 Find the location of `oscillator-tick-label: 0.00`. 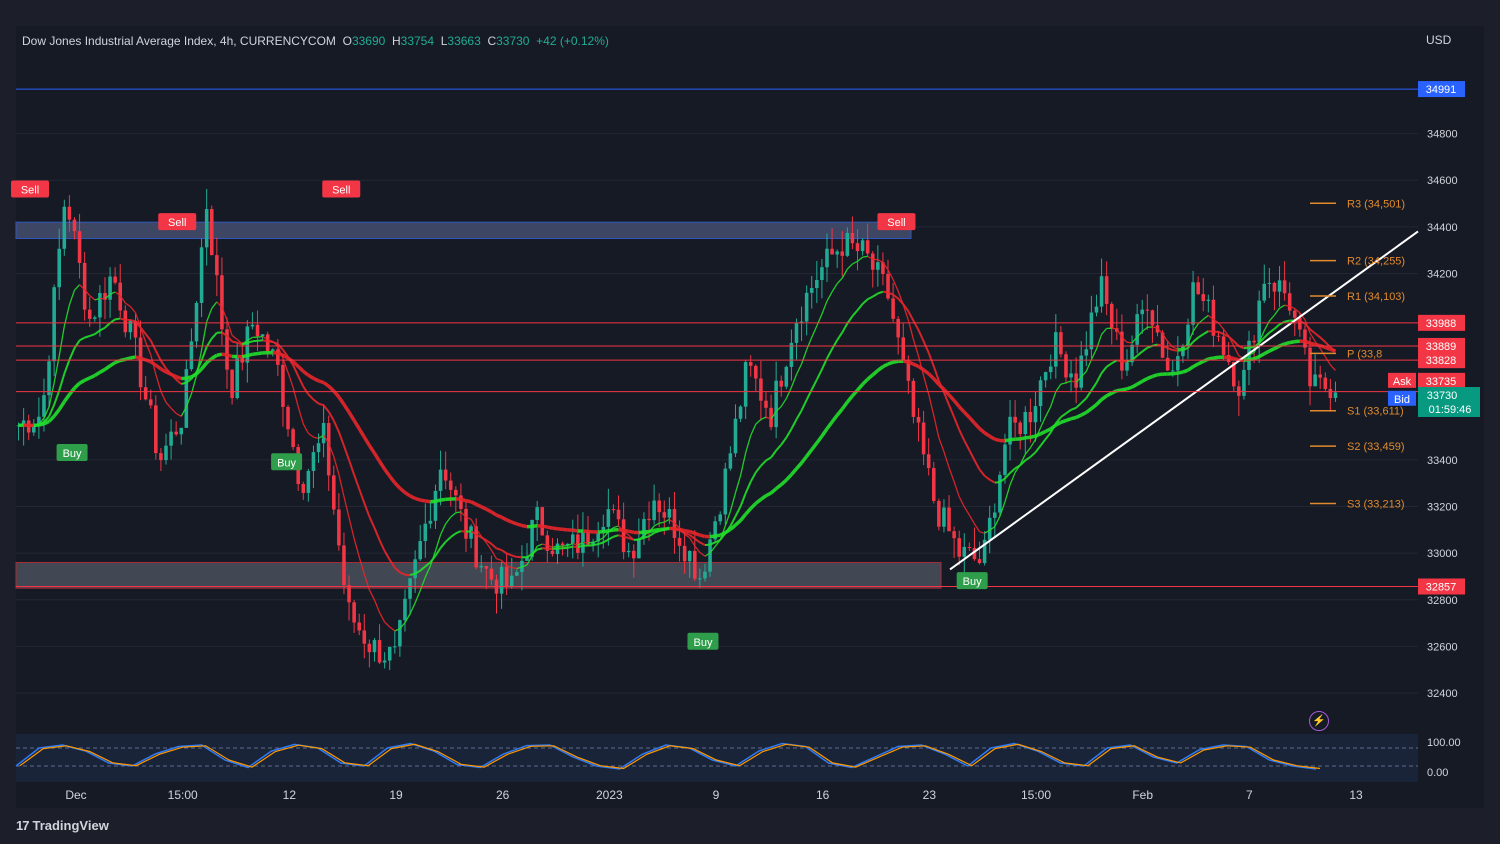

oscillator-tick-label: 0.00 is located at coordinates (1437, 773).